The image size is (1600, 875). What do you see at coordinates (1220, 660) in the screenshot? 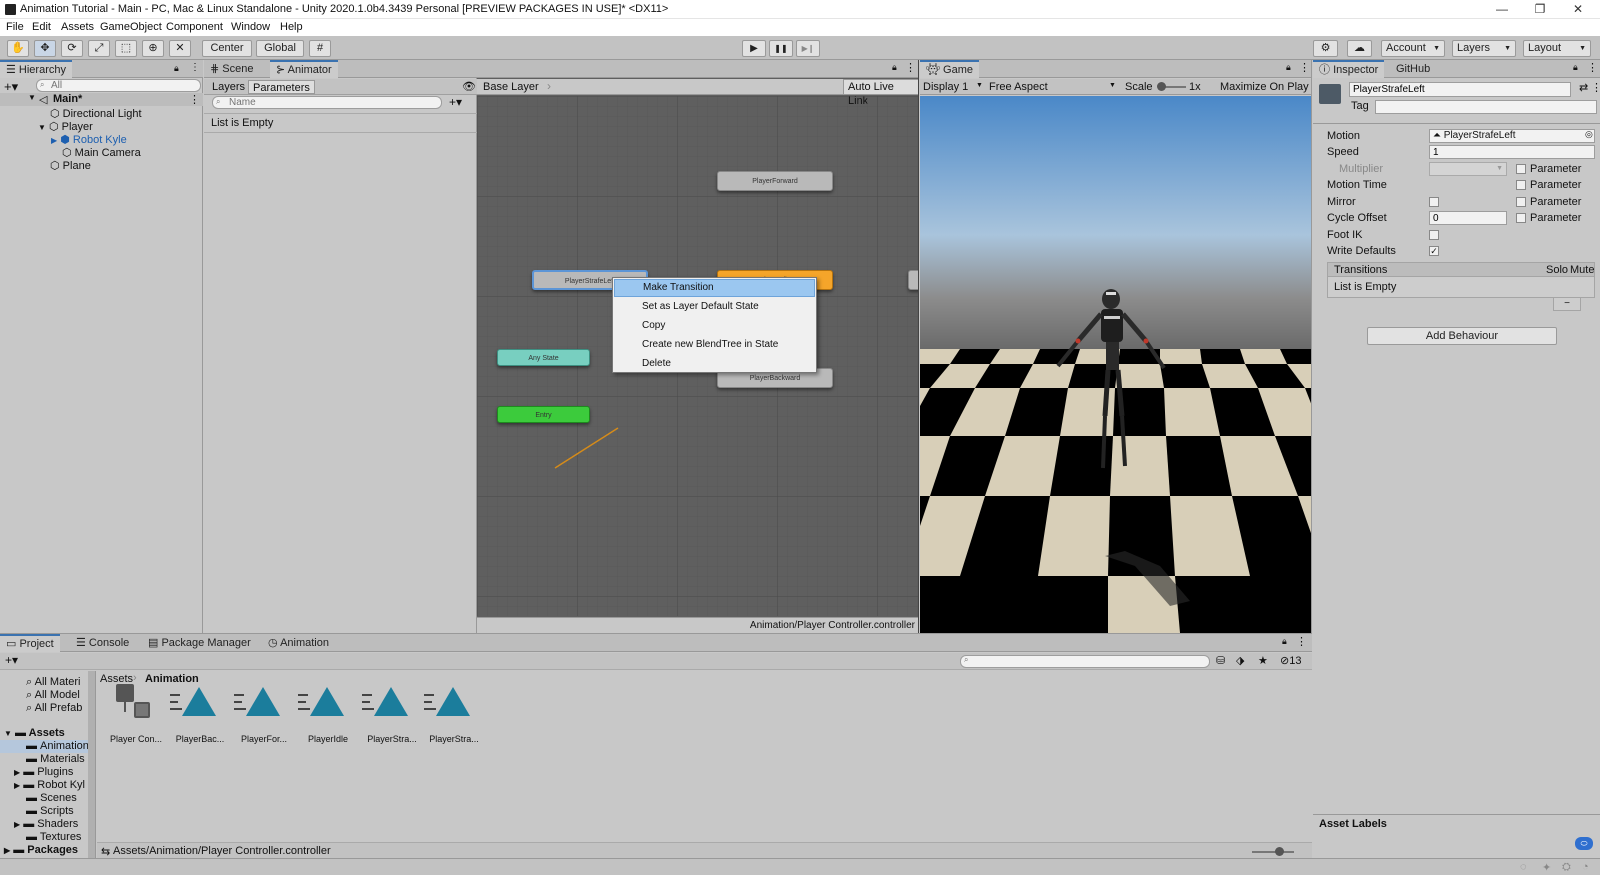
I see `filter-type-icon: ⛁` at bounding box center [1220, 660].